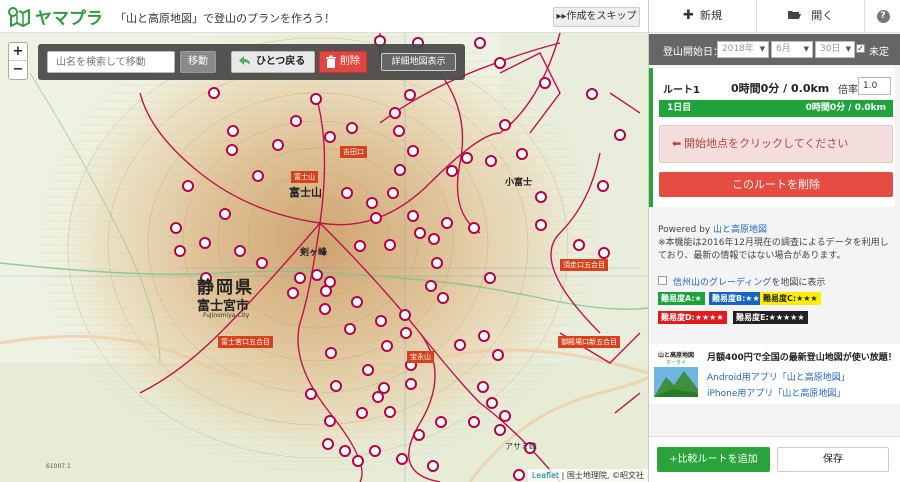 The width and height of the screenshot is (900, 482). Describe the element at coordinates (743, 49) in the screenshot. I see `year-select: 2018年 ▼` at that location.